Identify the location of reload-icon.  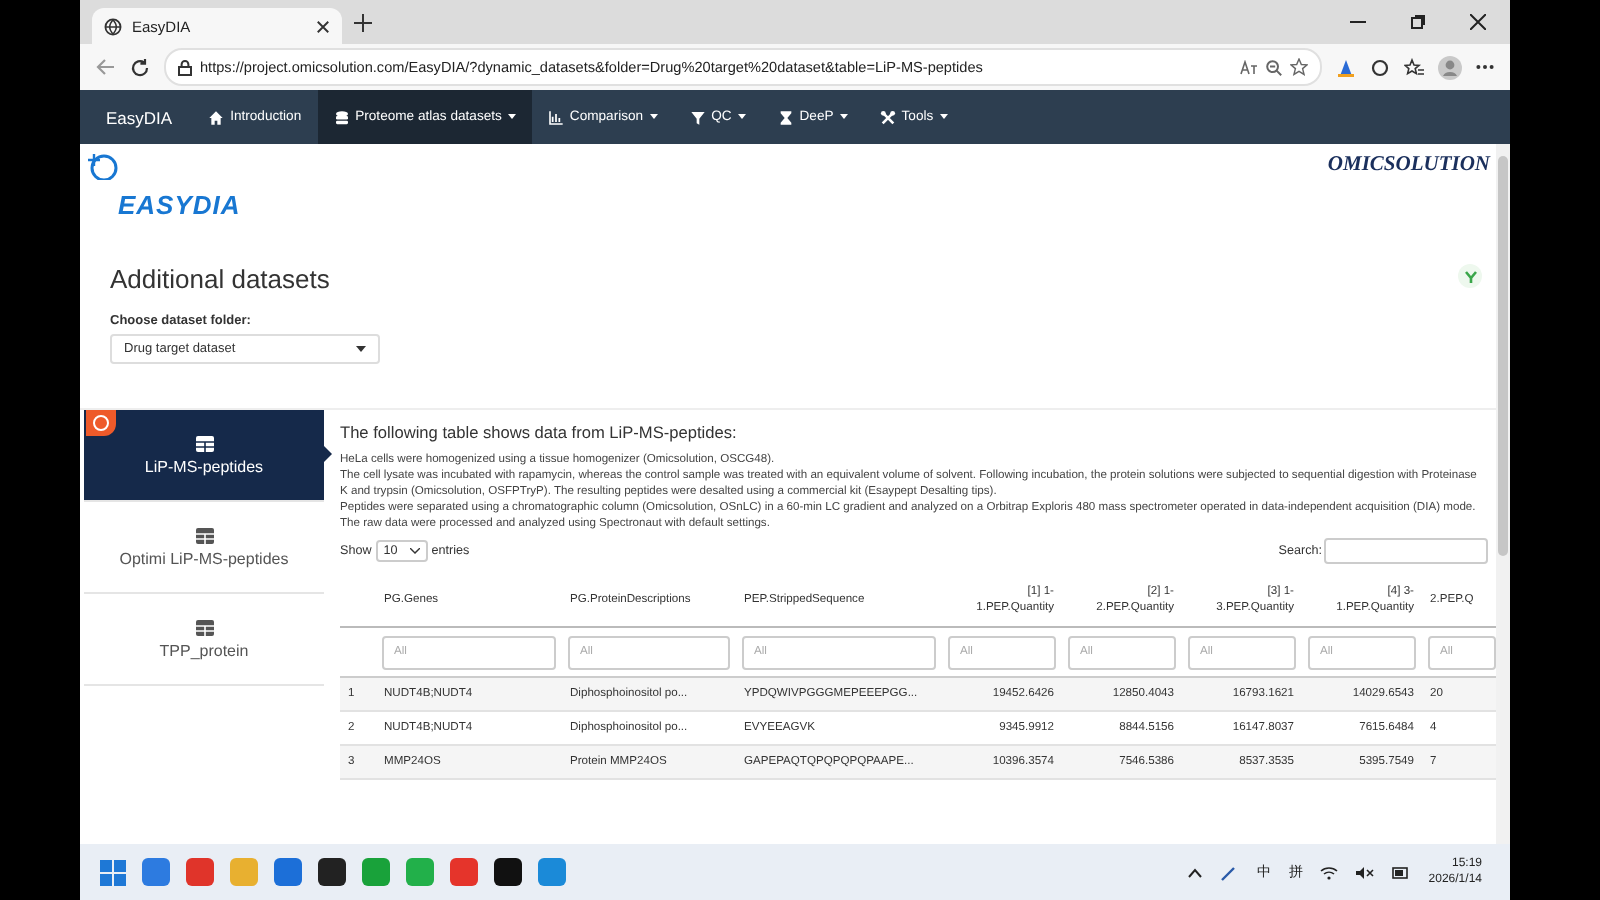
(140, 67).